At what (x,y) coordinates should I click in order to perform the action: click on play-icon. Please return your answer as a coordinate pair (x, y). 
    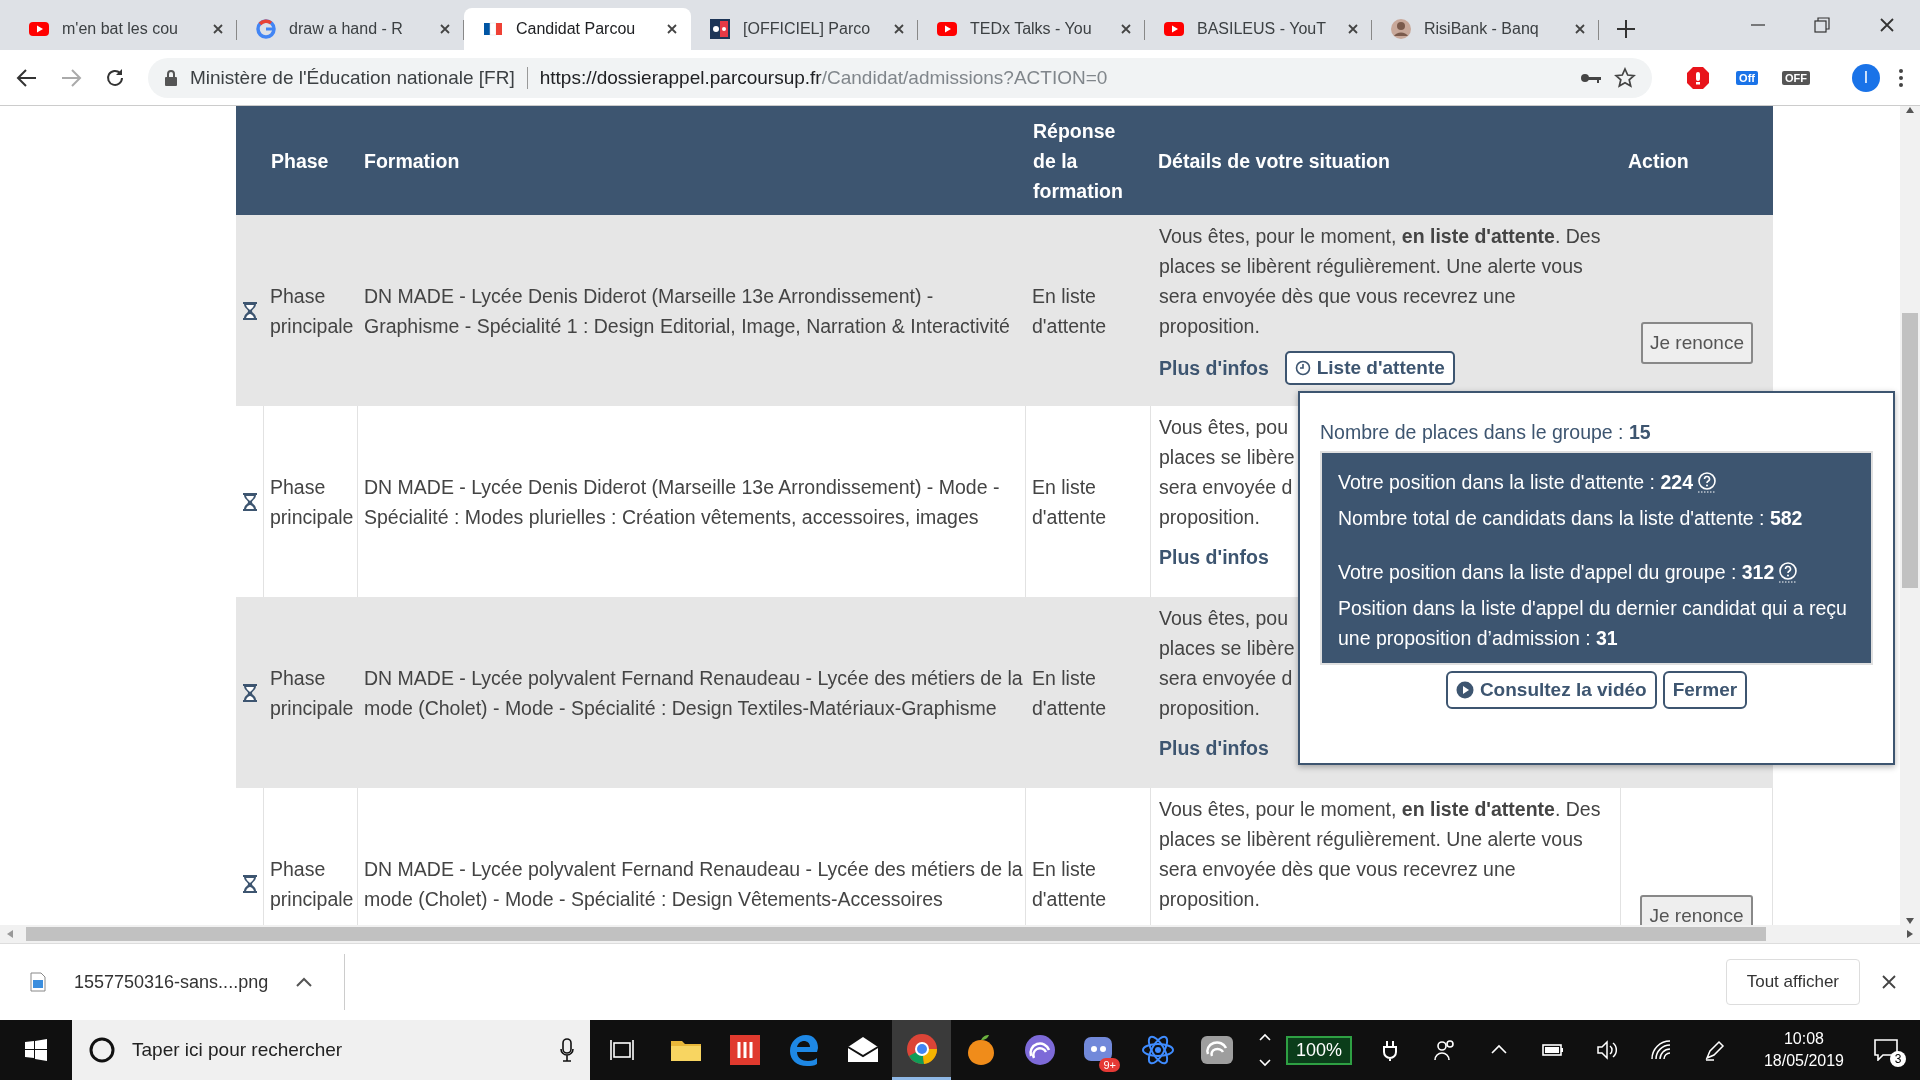
    Looking at the image, I should click on (1464, 690).